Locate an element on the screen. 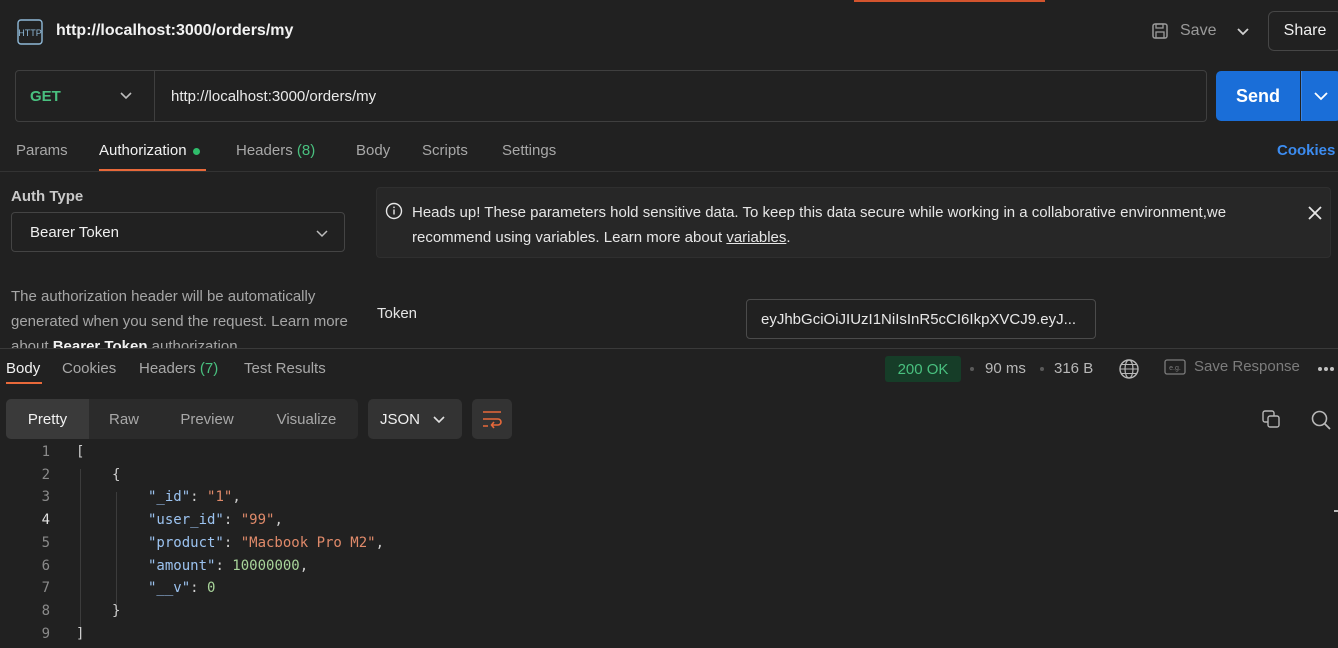 Image resolution: width=1338 pixels, height=648 pixels. json-key: "_id" is located at coordinates (169, 497).